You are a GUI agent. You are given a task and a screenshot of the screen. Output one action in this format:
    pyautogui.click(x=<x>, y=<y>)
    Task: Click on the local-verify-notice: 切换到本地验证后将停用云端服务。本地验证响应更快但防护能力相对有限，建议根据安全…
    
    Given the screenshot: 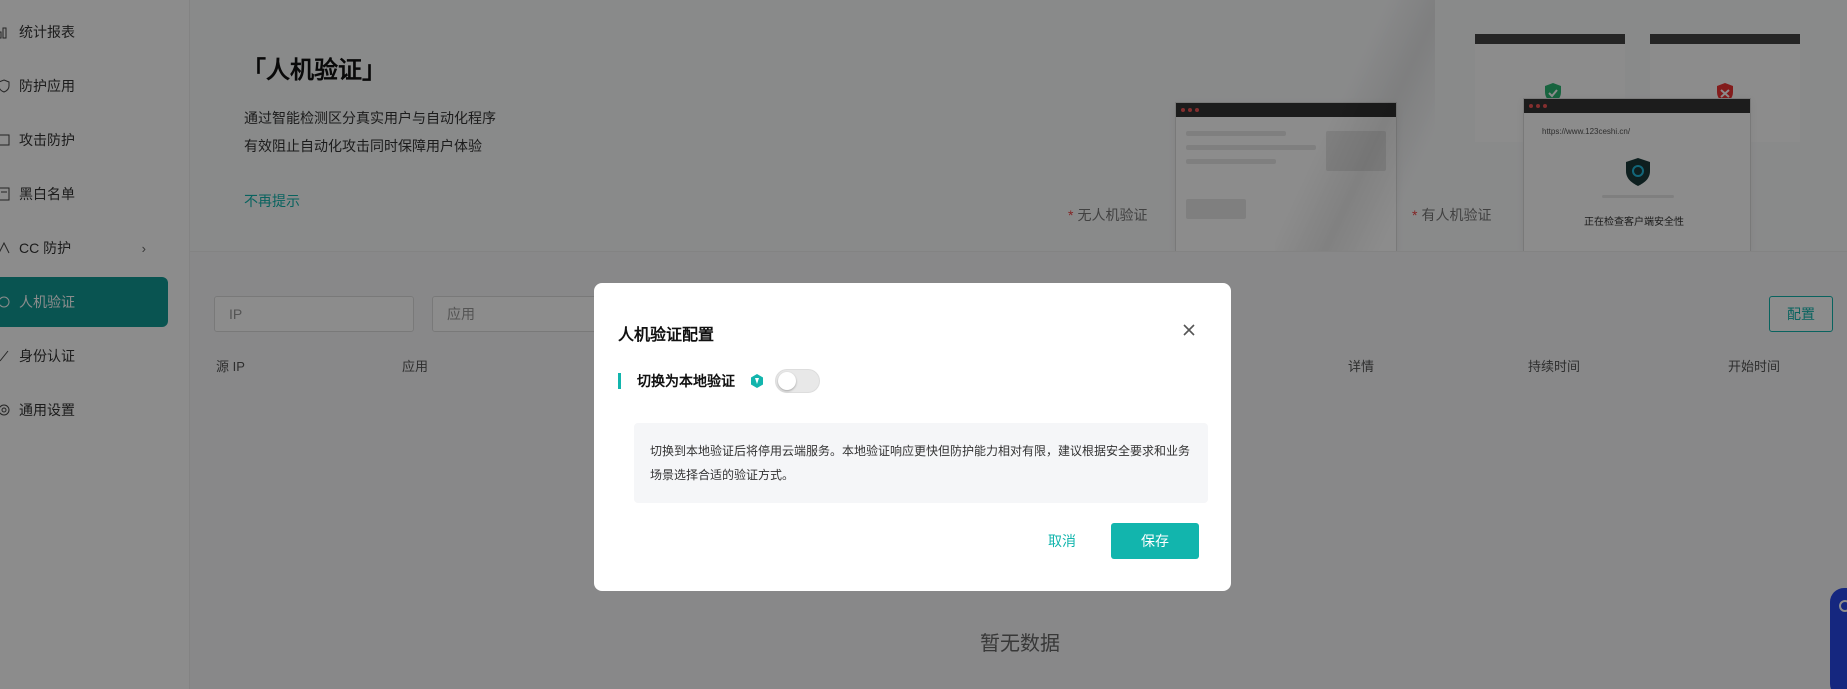 What is the action you would take?
    pyautogui.click(x=921, y=463)
    